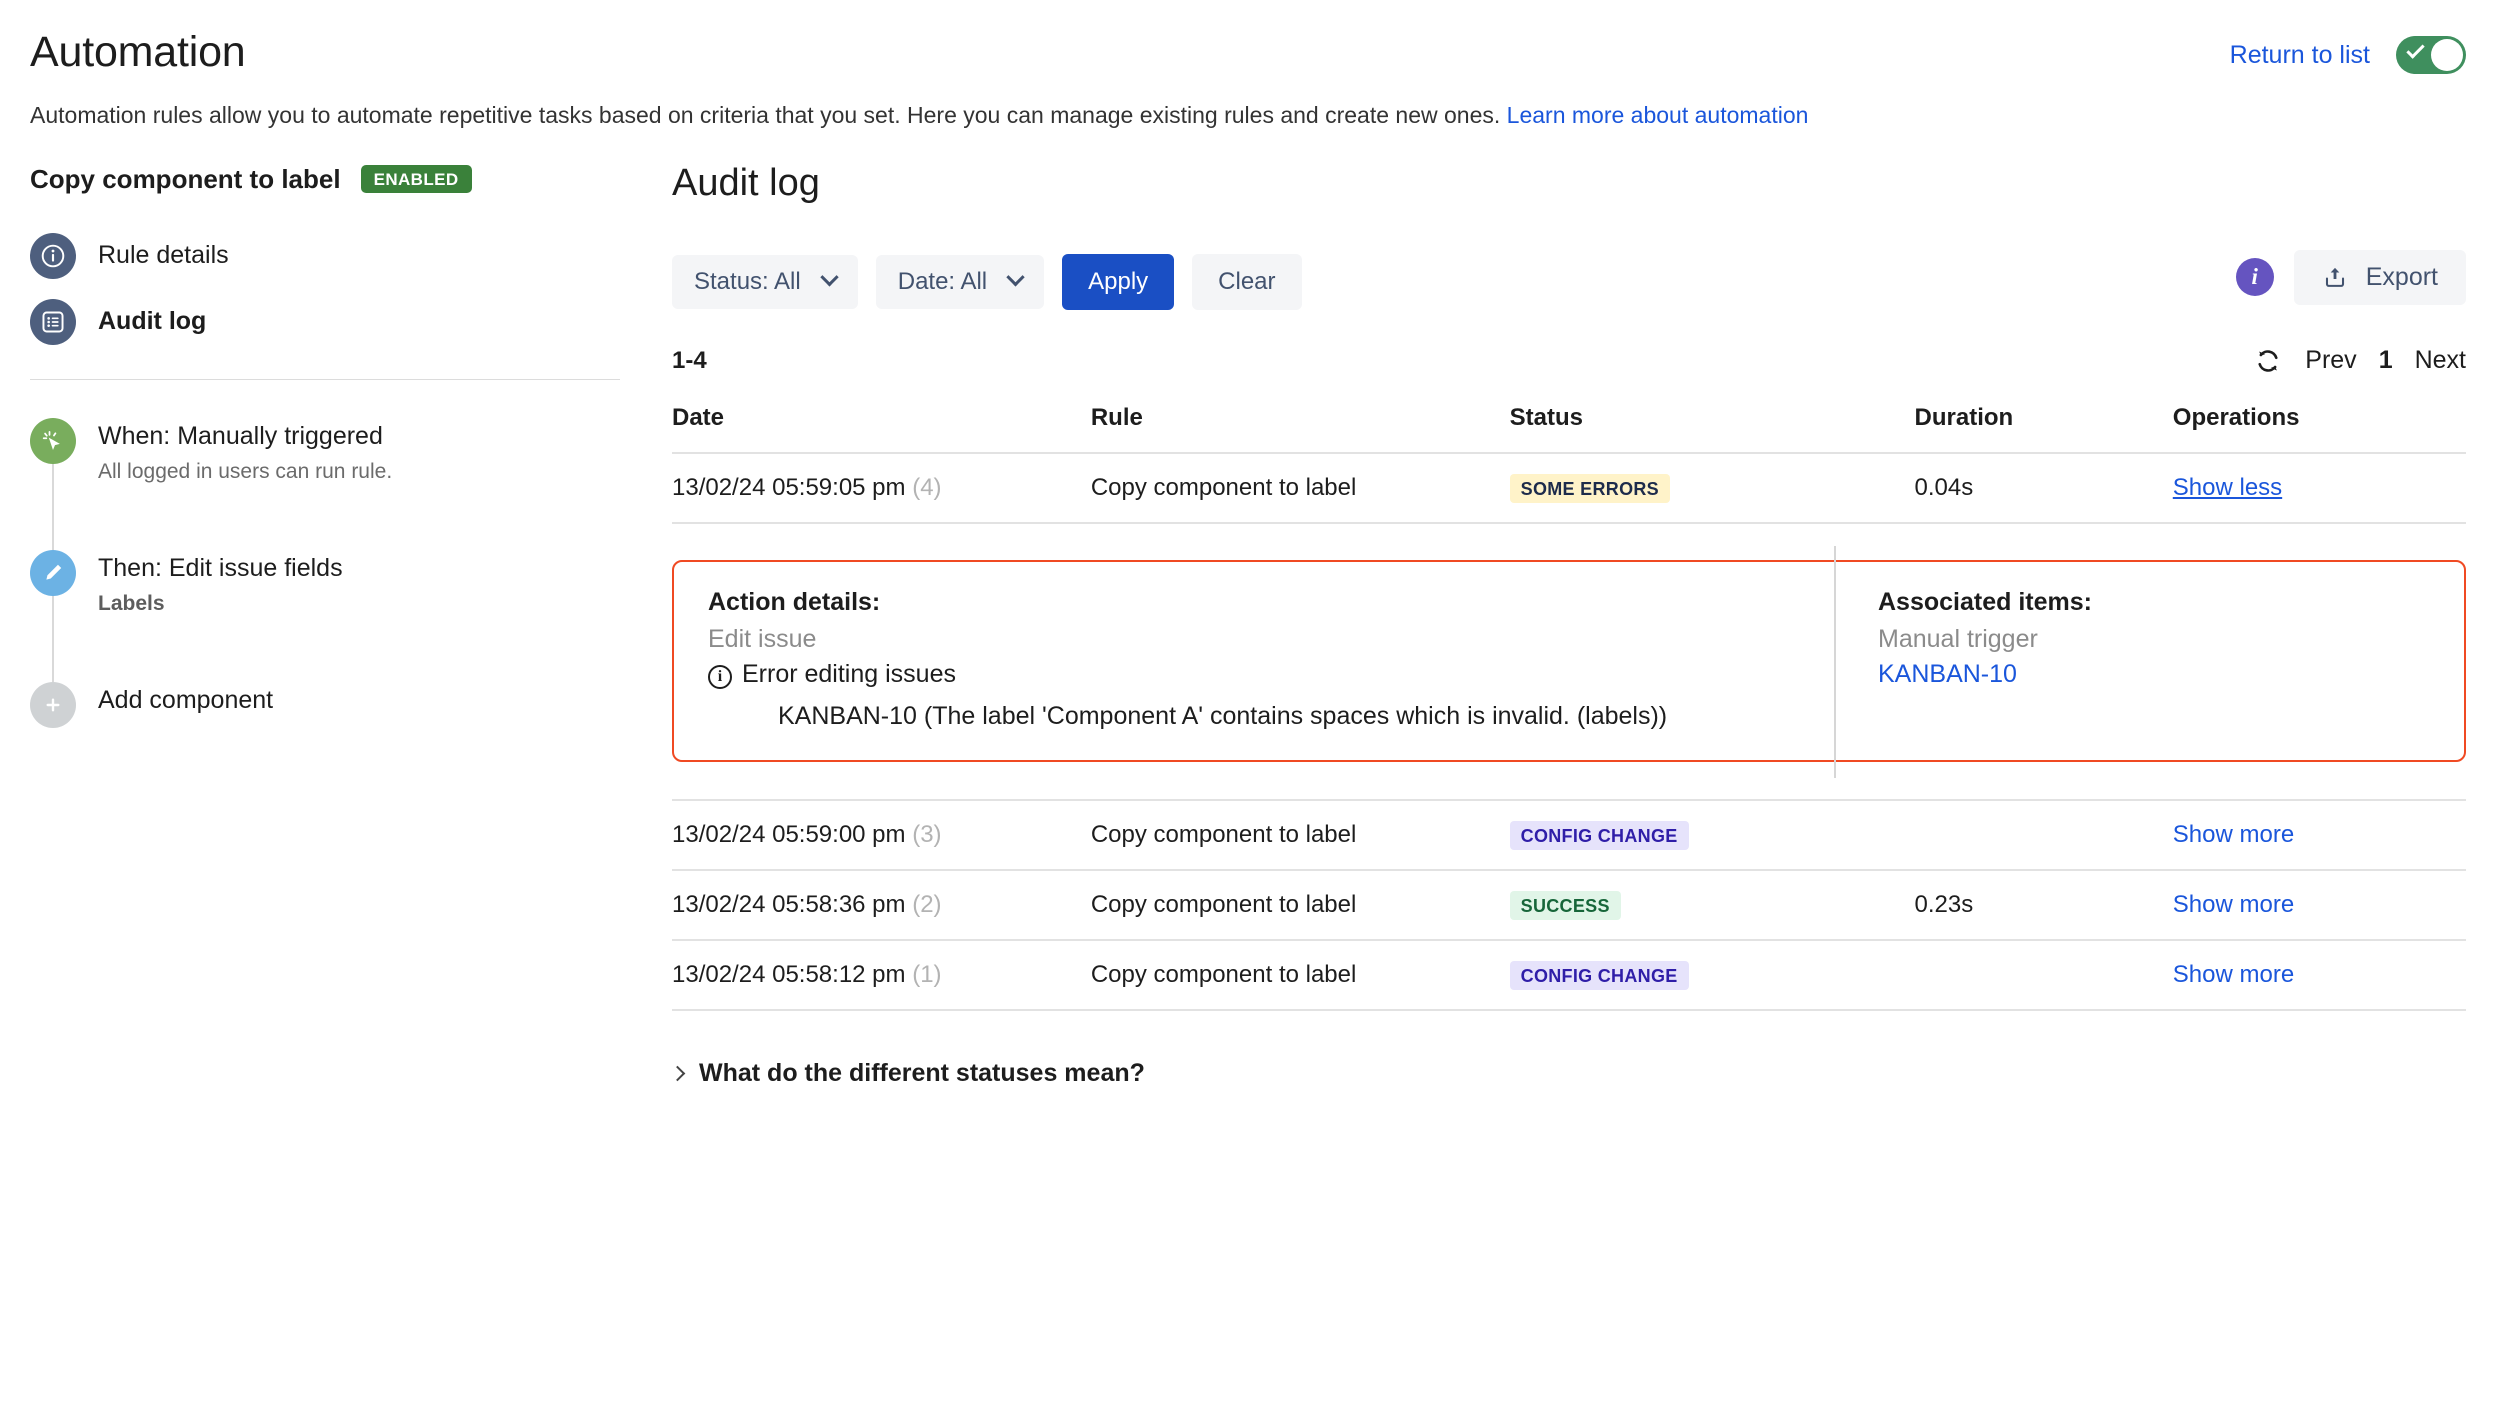 The image size is (2496, 1424). I want to click on cell-date: 13/02/24 05:59:00 pm (3), so click(881, 835).